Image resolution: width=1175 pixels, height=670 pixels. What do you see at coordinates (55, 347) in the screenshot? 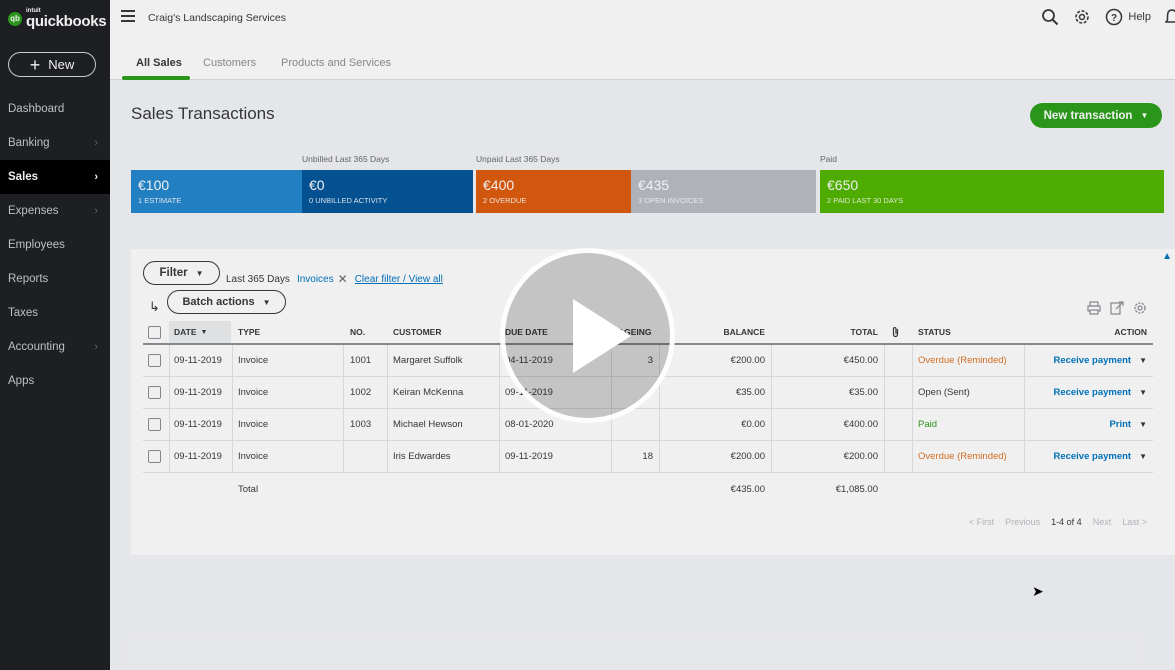
I see `sidebar-item-accounting: Accounting ›` at bounding box center [55, 347].